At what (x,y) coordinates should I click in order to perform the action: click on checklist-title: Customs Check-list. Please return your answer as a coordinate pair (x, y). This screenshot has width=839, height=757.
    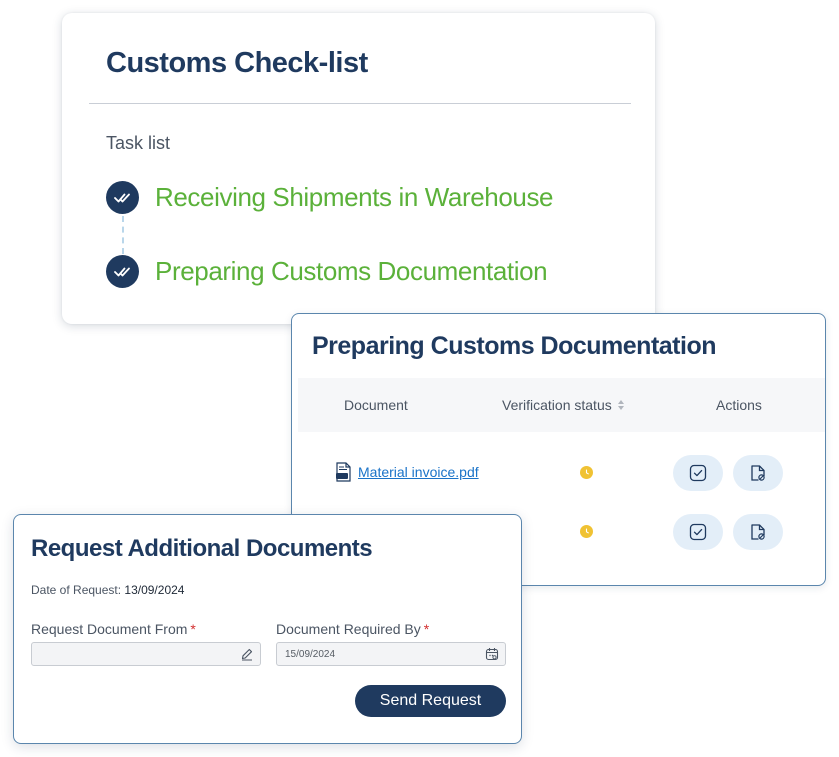
    Looking at the image, I should click on (237, 63).